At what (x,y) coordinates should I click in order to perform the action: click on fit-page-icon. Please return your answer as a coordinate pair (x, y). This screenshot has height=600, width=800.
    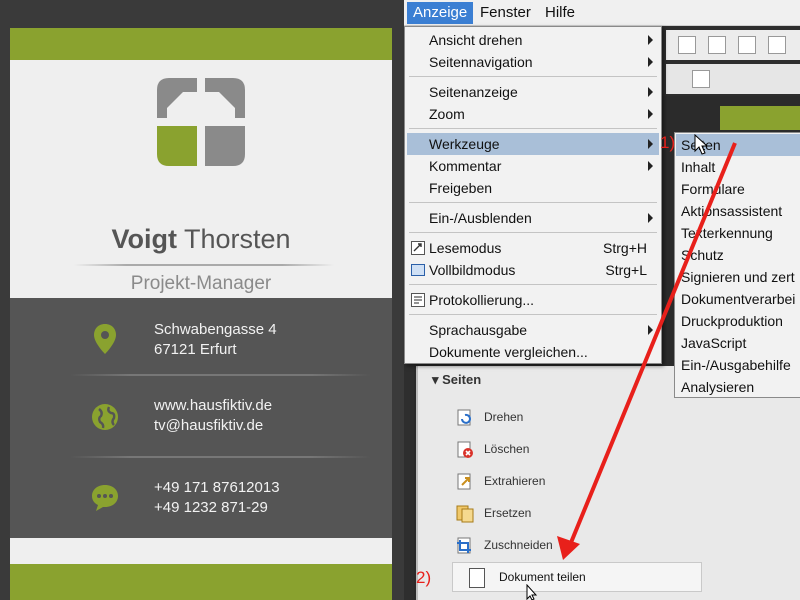
    Looking at the image, I should click on (701, 79).